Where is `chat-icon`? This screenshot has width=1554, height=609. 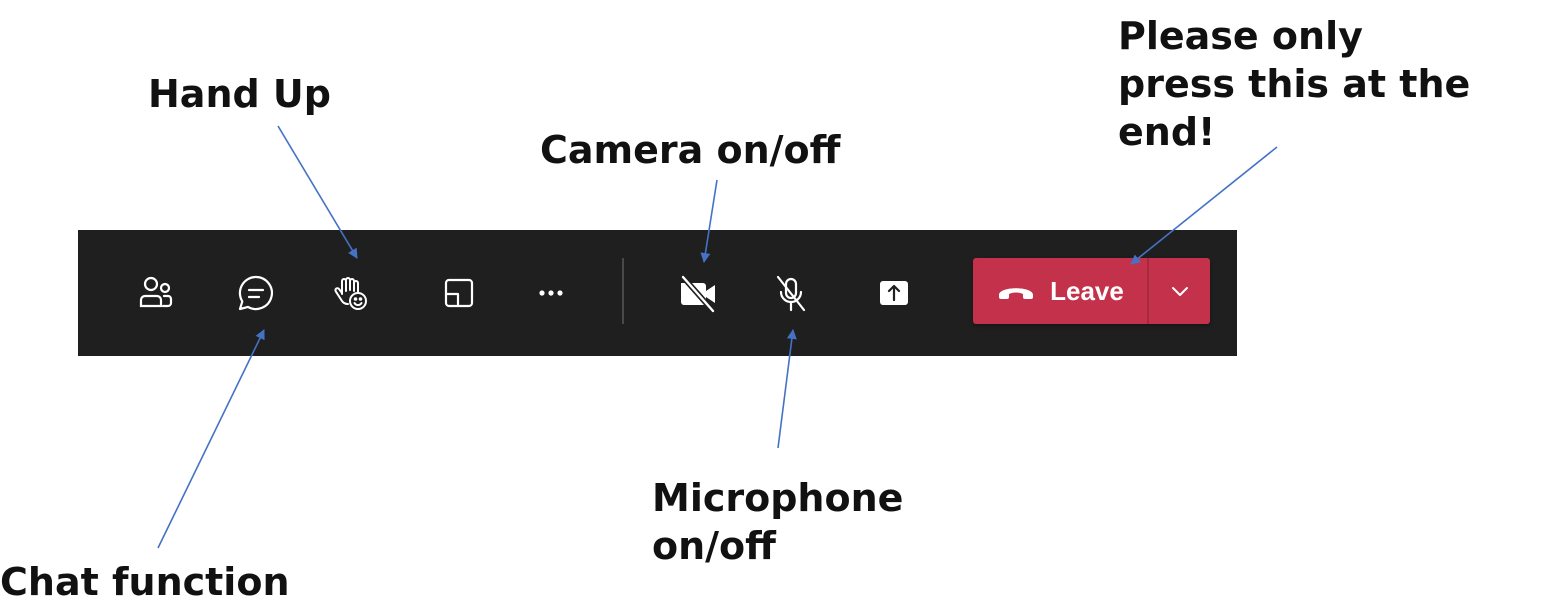 chat-icon is located at coordinates (255, 293).